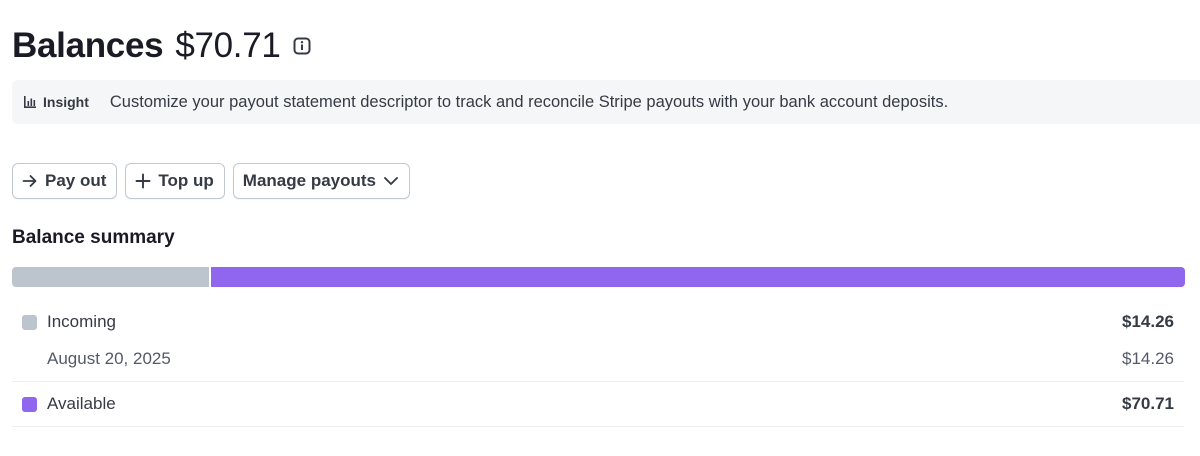 The width and height of the screenshot is (1200, 456). I want to click on balance-bar-incoming, so click(111, 277).